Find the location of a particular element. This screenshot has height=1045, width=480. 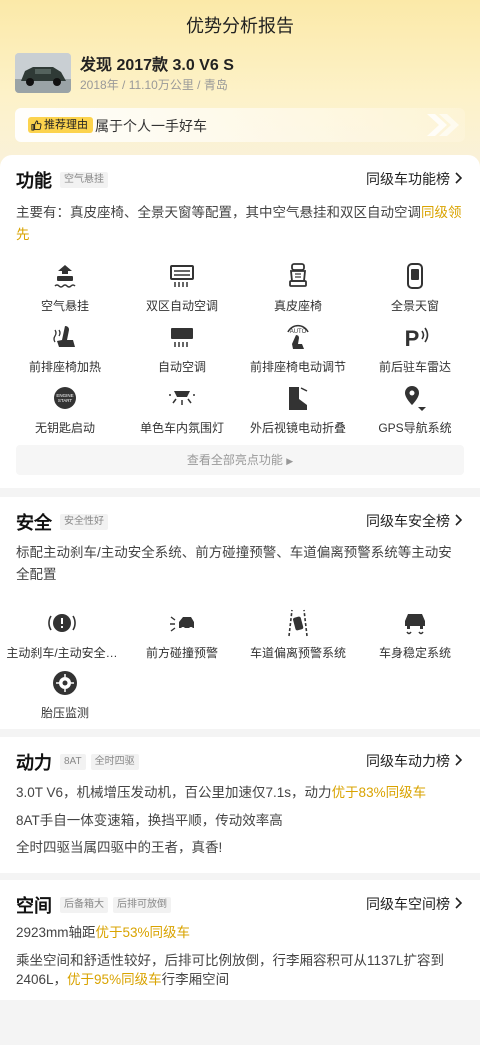

recommend-reason-tag: 推荐理由 is located at coordinates (60, 125).